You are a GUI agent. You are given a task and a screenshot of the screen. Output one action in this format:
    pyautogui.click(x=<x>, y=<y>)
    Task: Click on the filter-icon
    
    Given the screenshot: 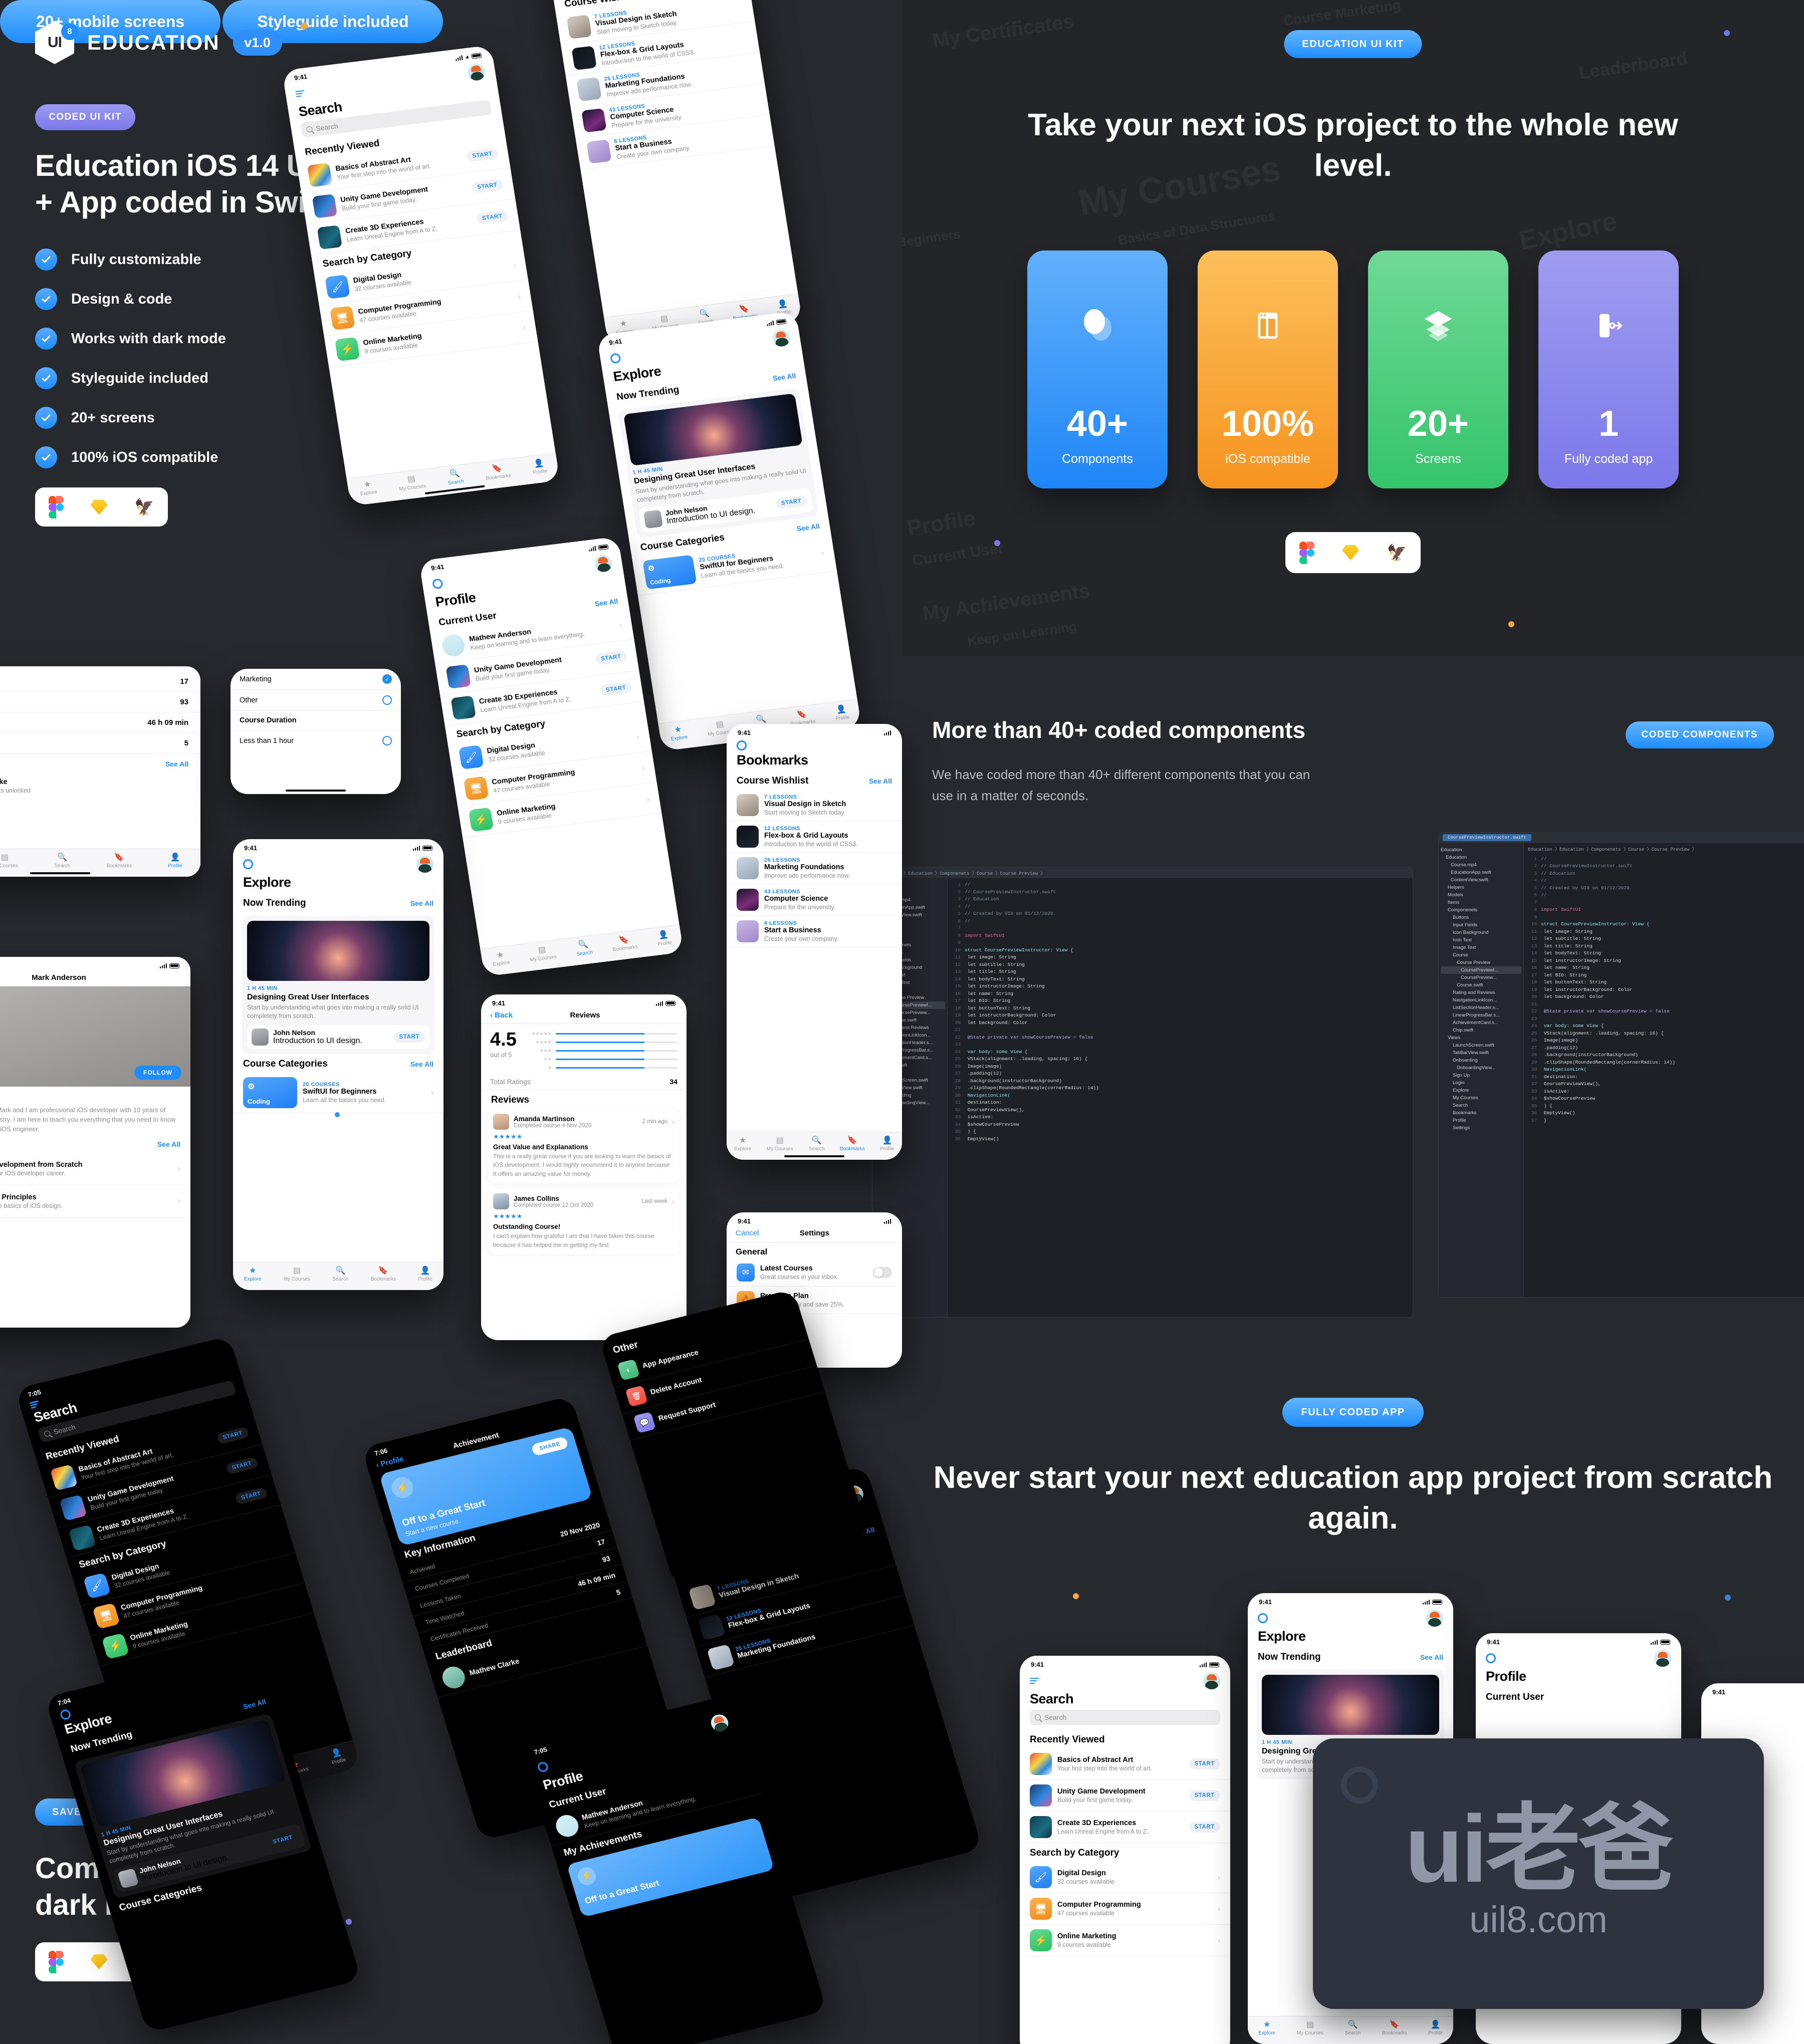 What is the action you would take?
    pyautogui.click(x=300, y=94)
    